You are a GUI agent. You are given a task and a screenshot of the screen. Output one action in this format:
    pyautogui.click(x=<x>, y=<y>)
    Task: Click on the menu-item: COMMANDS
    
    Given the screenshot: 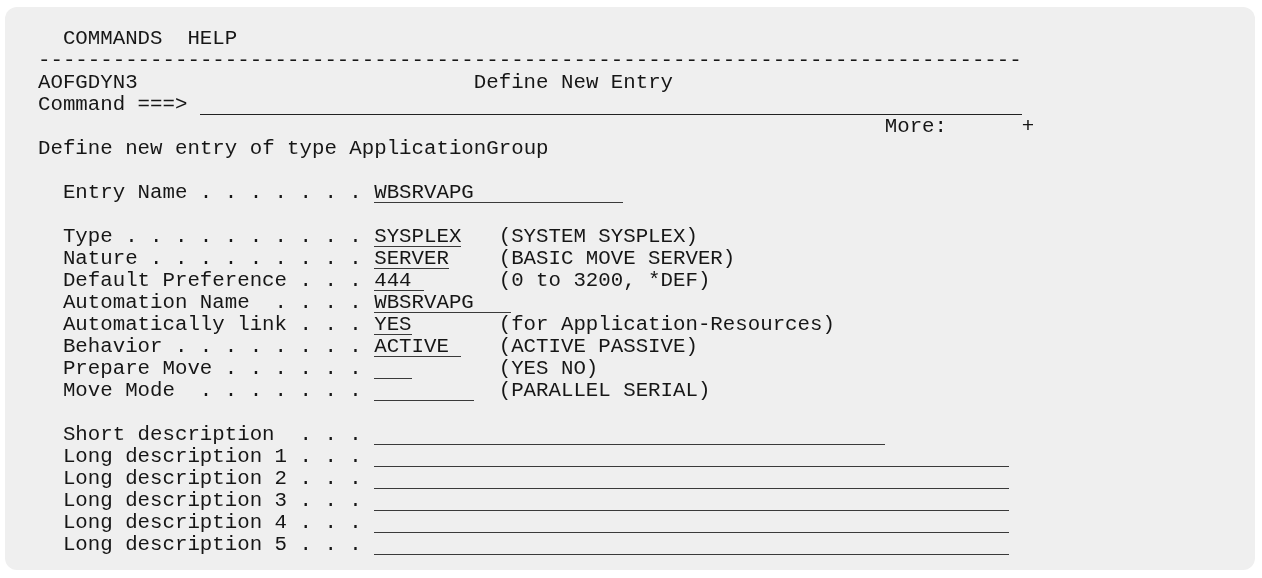 What is the action you would take?
    pyautogui.click(x=112, y=39)
    